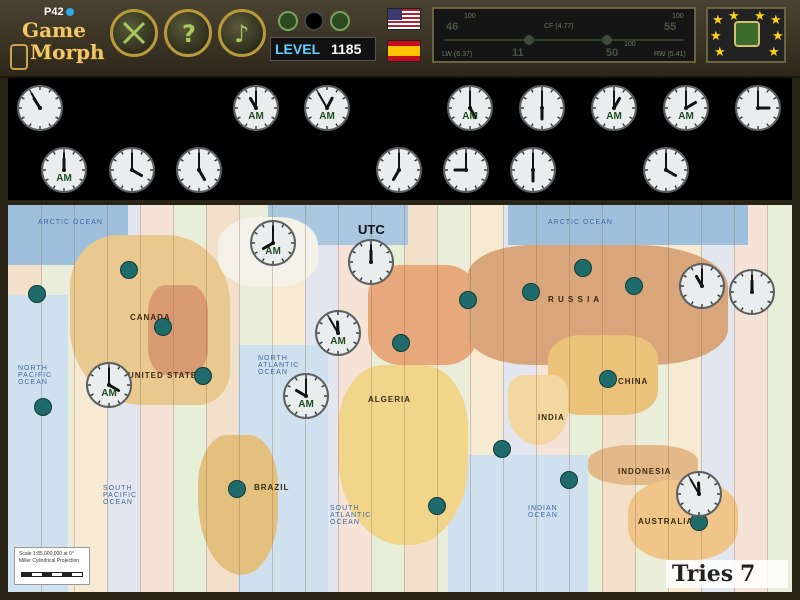 This screenshot has height=600, width=800. What do you see at coordinates (314, 21) in the screenshot?
I see `theme-toggle-icon` at bounding box center [314, 21].